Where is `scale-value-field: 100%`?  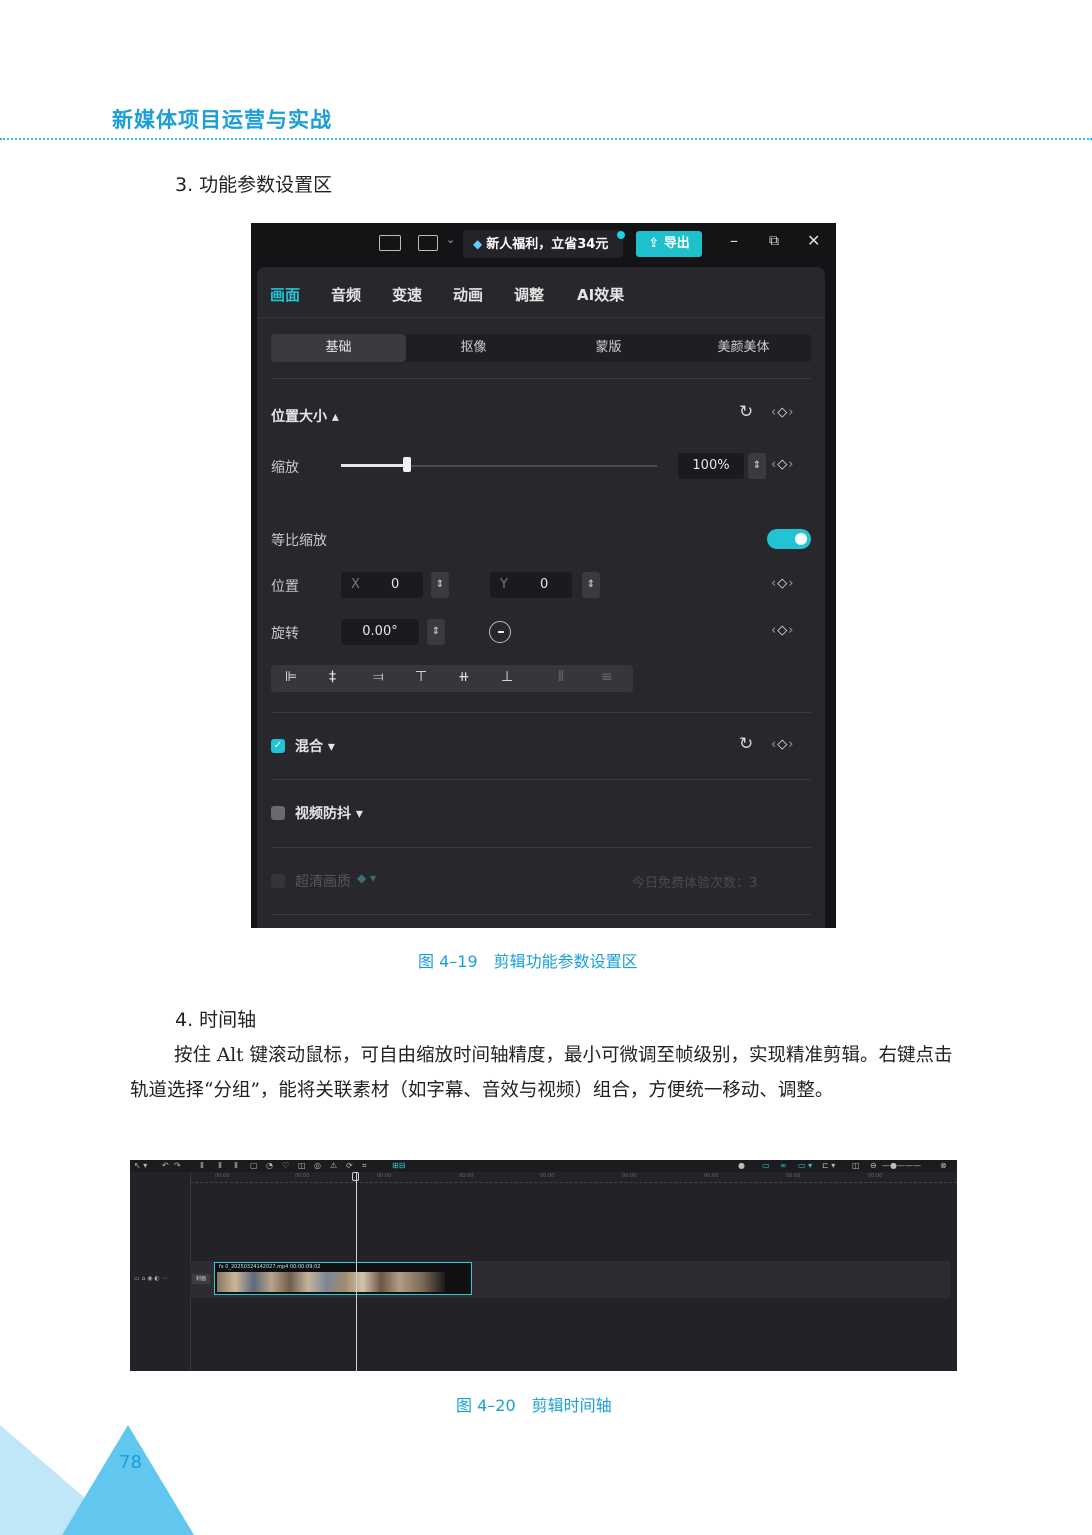
scale-value-field: 100% is located at coordinates (711, 466).